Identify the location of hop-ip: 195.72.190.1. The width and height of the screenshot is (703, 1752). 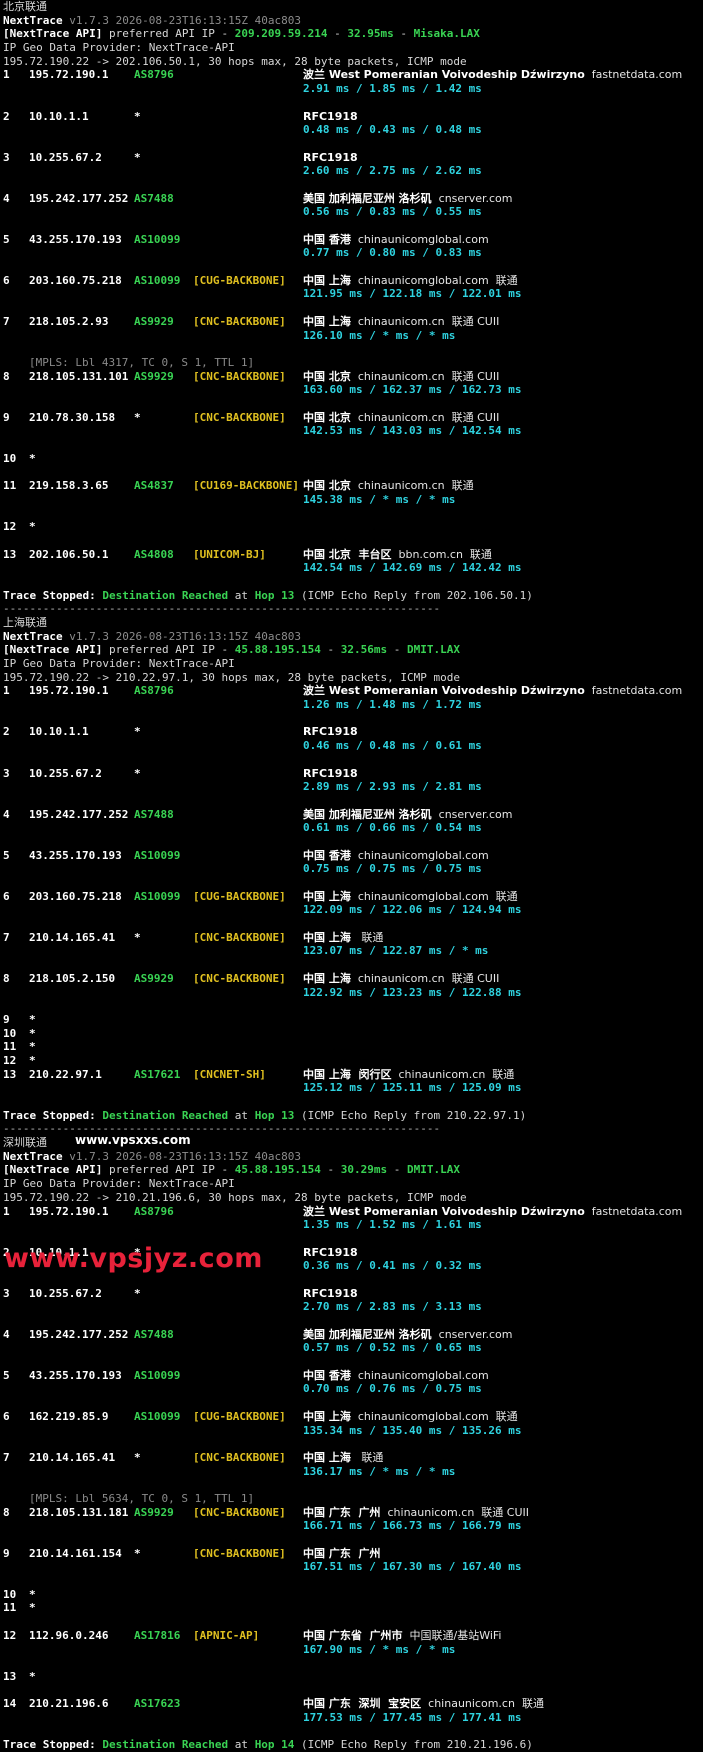
(69, 75).